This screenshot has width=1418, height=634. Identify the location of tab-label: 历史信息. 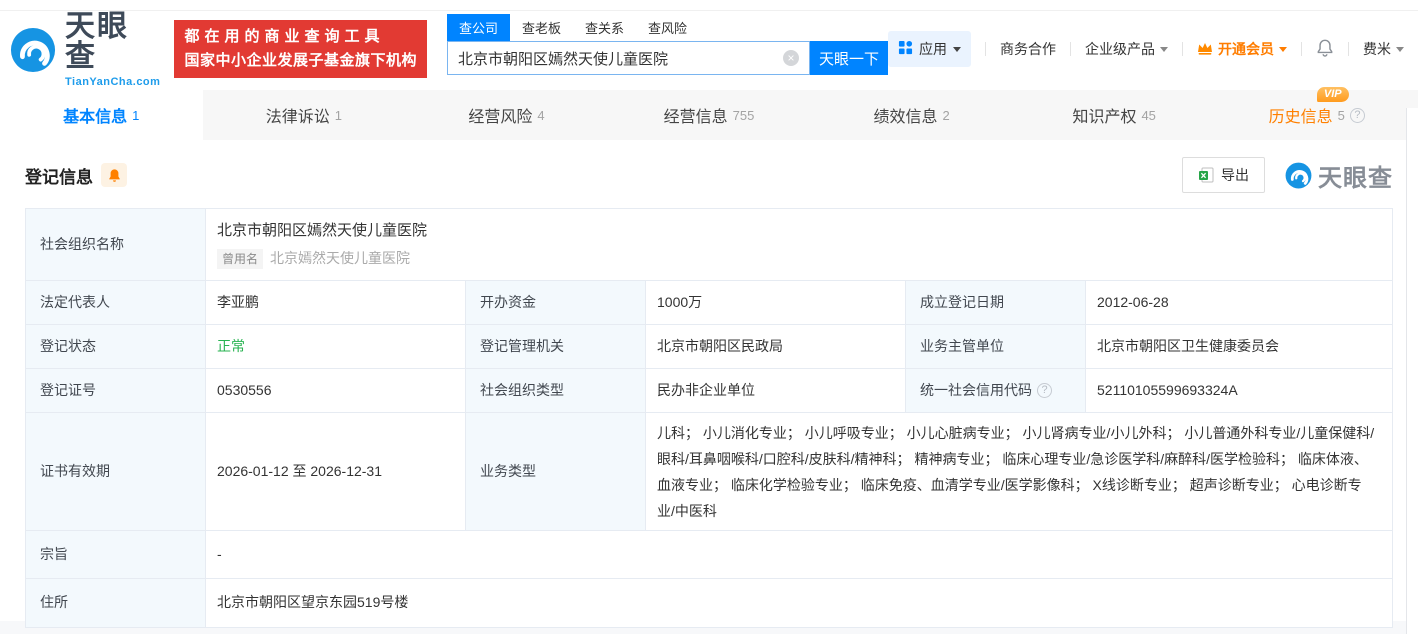
(1300, 117).